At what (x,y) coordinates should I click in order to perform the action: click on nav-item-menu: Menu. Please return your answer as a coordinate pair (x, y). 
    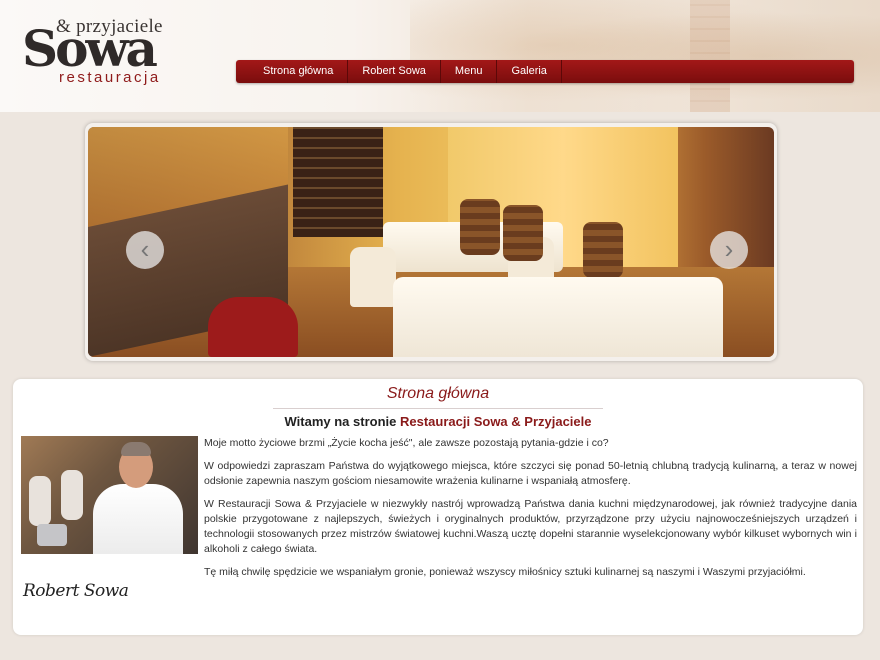
    Looking at the image, I should click on (469, 71).